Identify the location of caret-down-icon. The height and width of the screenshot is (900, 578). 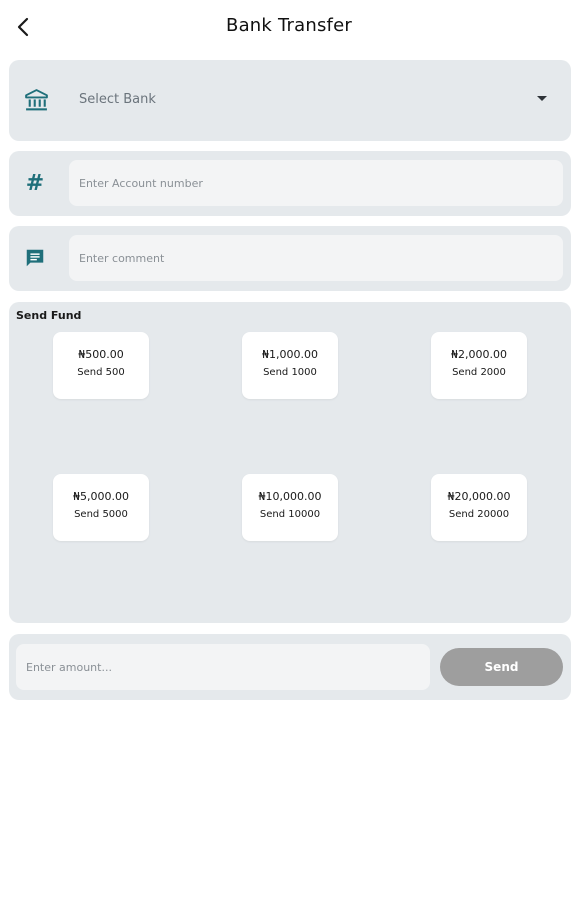
(542, 98).